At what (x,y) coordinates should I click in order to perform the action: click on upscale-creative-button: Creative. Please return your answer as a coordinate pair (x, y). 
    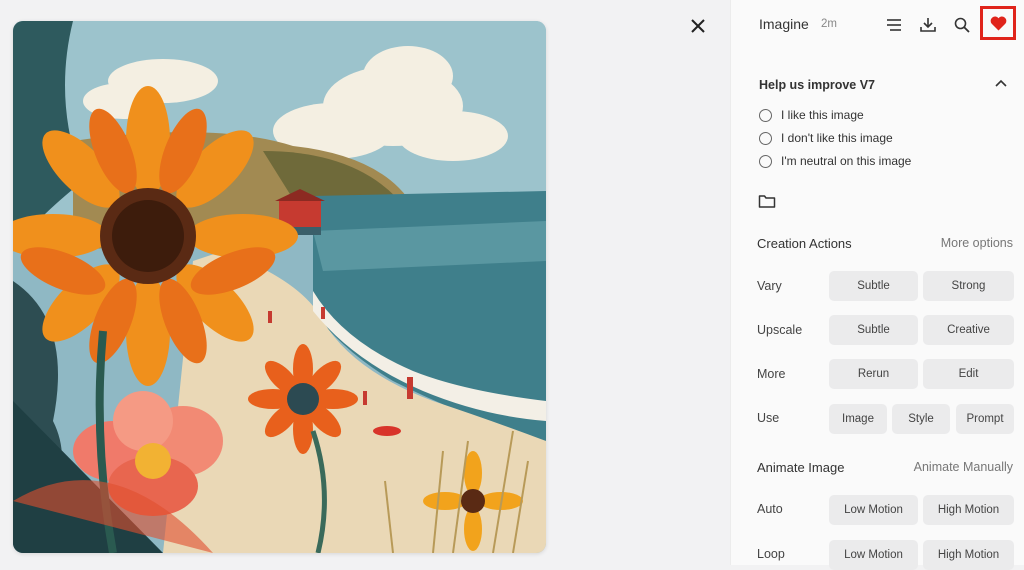
    Looking at the image, I should click on (968, 330).